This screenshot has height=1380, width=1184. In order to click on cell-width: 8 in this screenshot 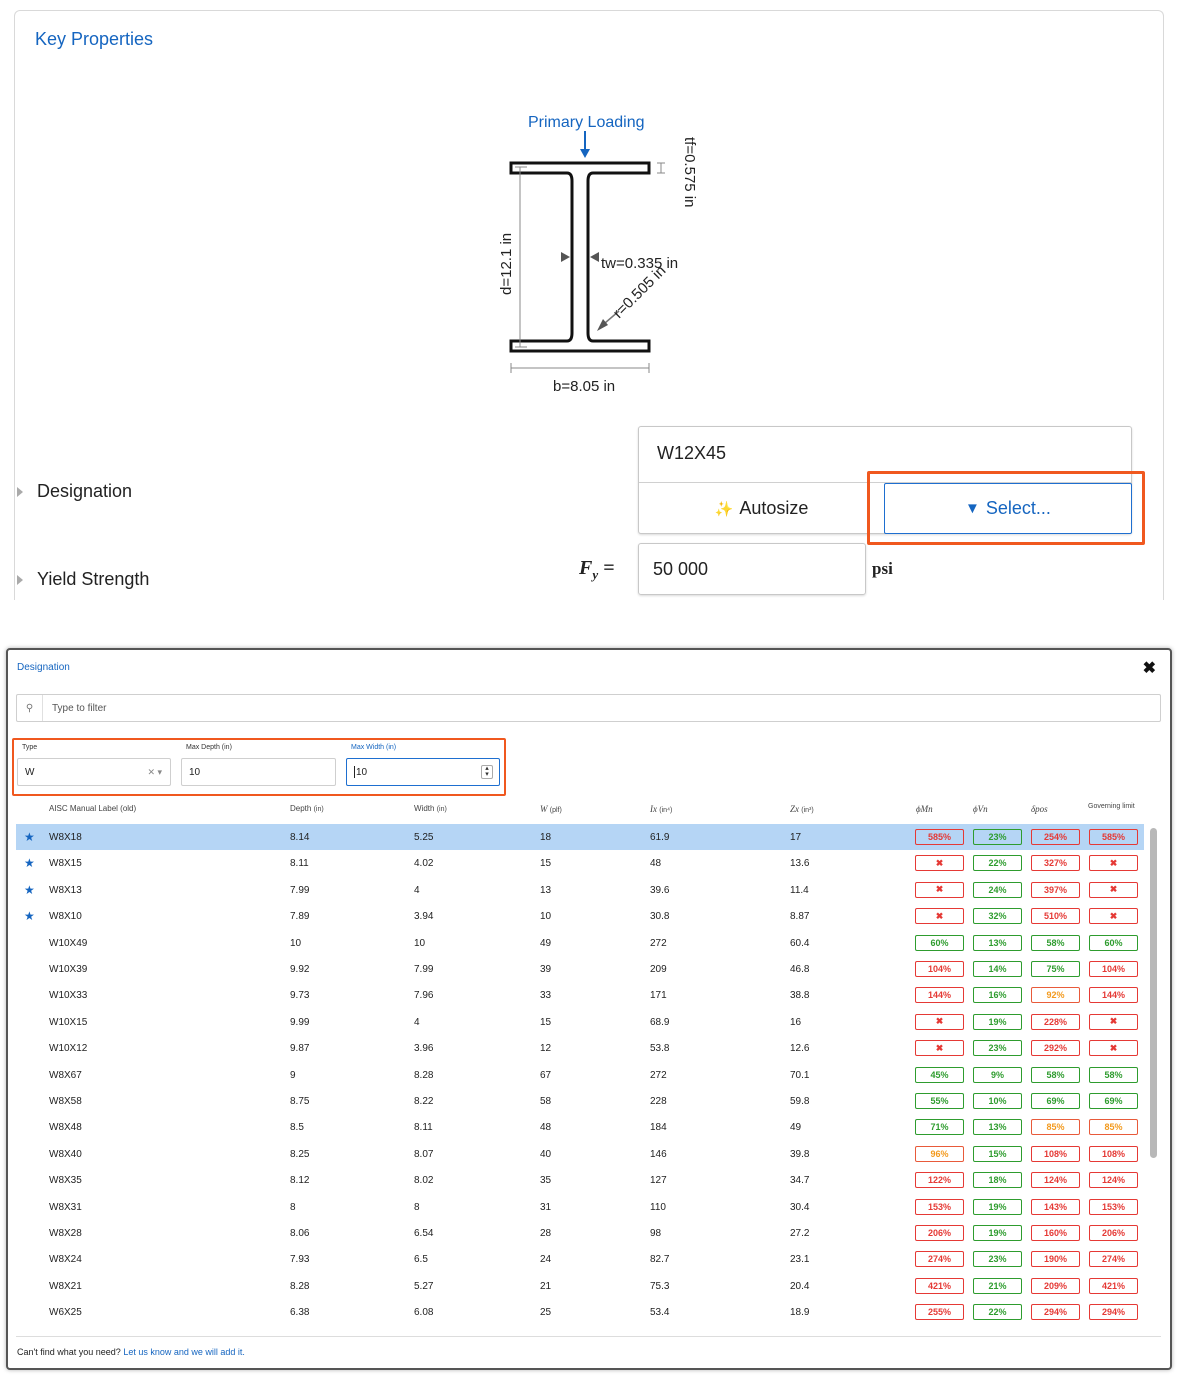, I will do `click(417, 1207)`.